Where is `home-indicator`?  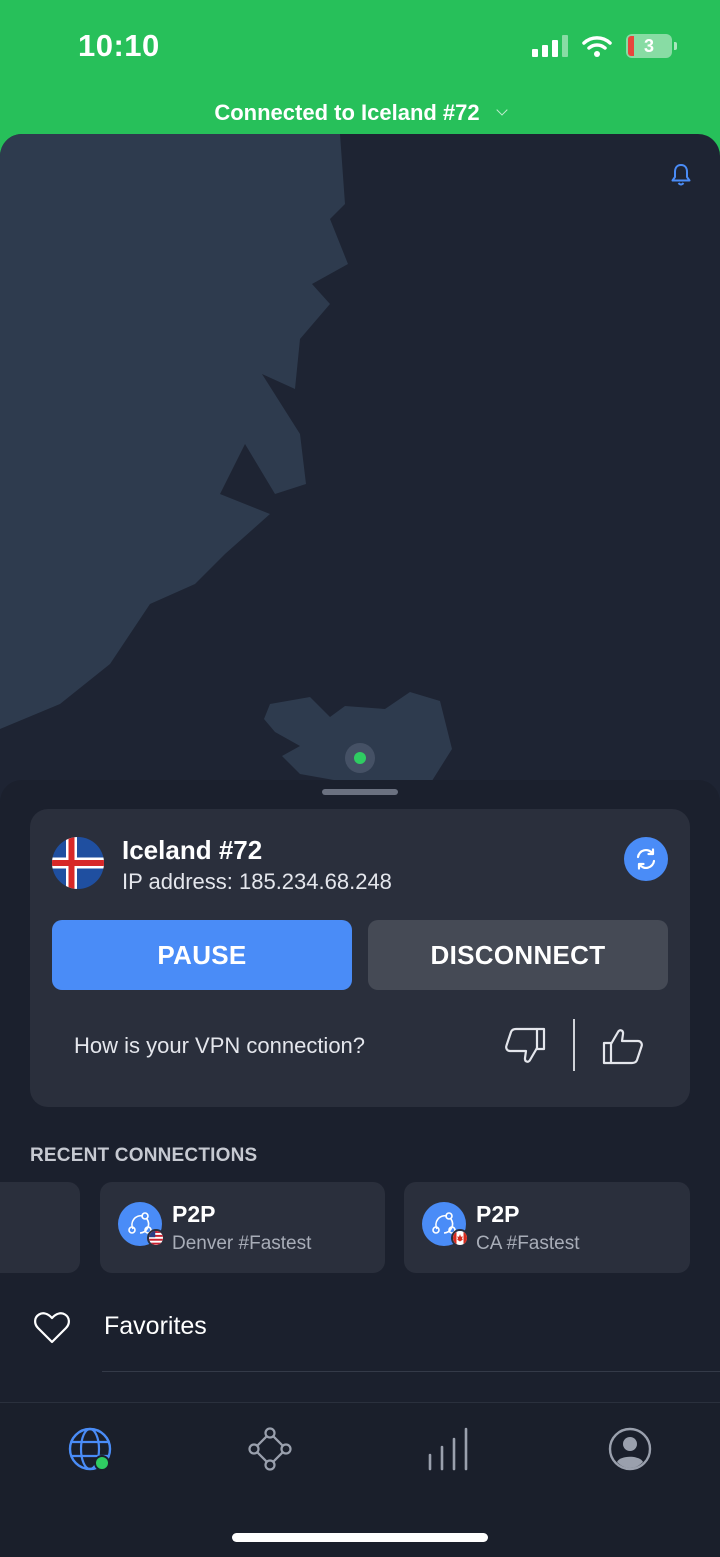
home-indicator is located at coordinates (360, 1537).